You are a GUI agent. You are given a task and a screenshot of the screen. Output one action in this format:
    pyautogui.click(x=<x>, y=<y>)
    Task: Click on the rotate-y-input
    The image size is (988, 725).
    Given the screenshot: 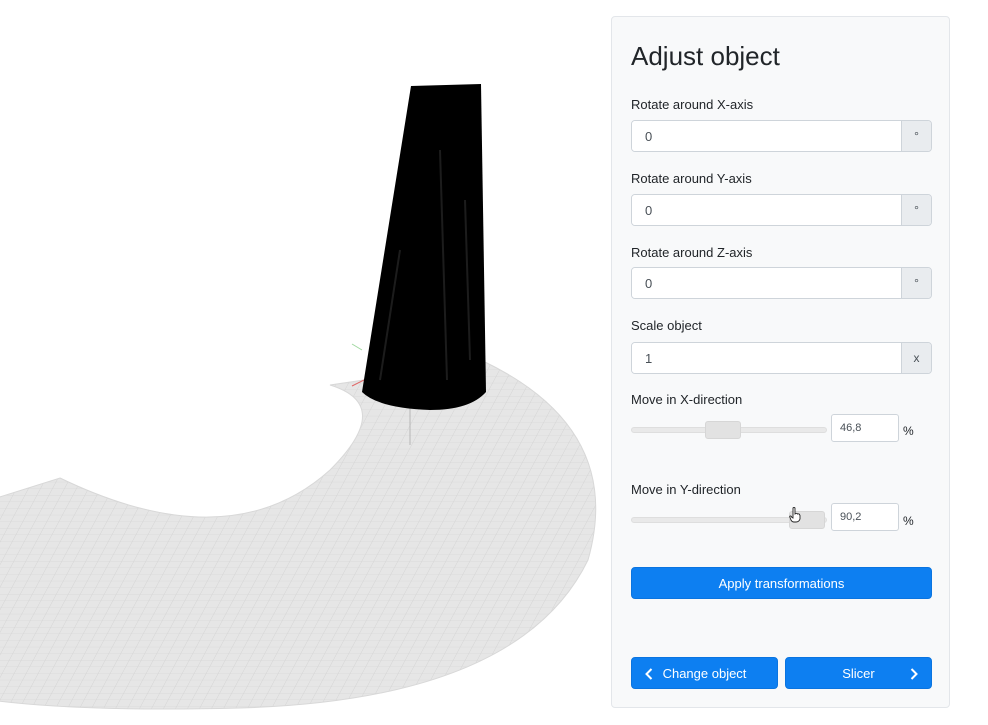 What is the action you would take?
    pyautogui.click(x=766, y=210)
    